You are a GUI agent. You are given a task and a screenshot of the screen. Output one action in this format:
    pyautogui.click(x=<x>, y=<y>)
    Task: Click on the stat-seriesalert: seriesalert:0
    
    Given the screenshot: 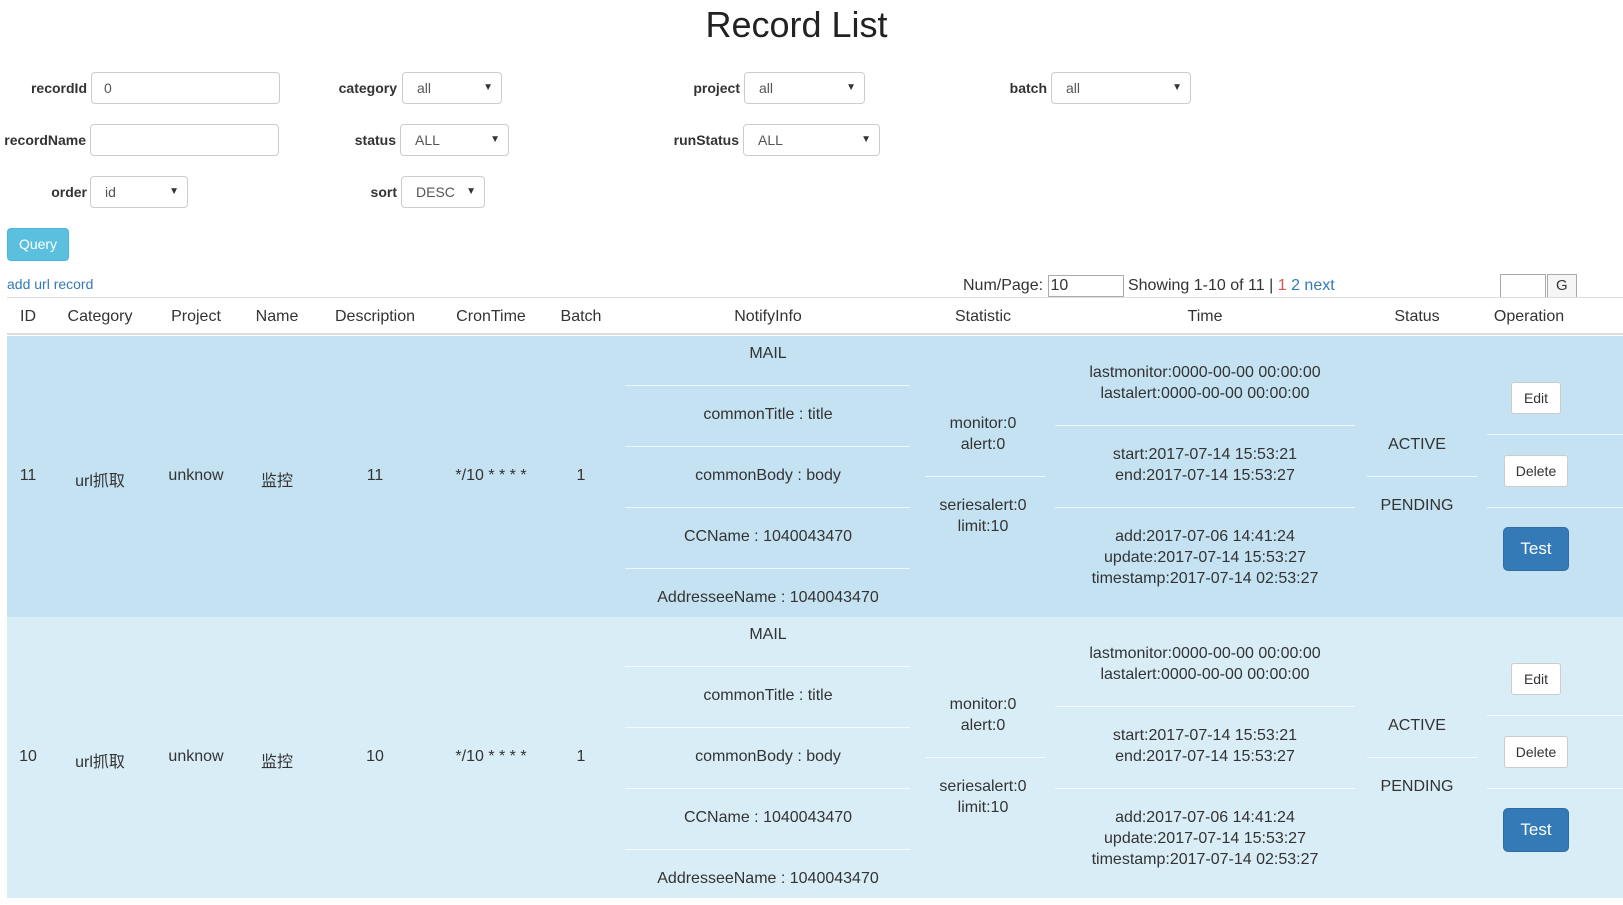 What is the action you would take?
    pyautogui.click(x=983, y=786)
    